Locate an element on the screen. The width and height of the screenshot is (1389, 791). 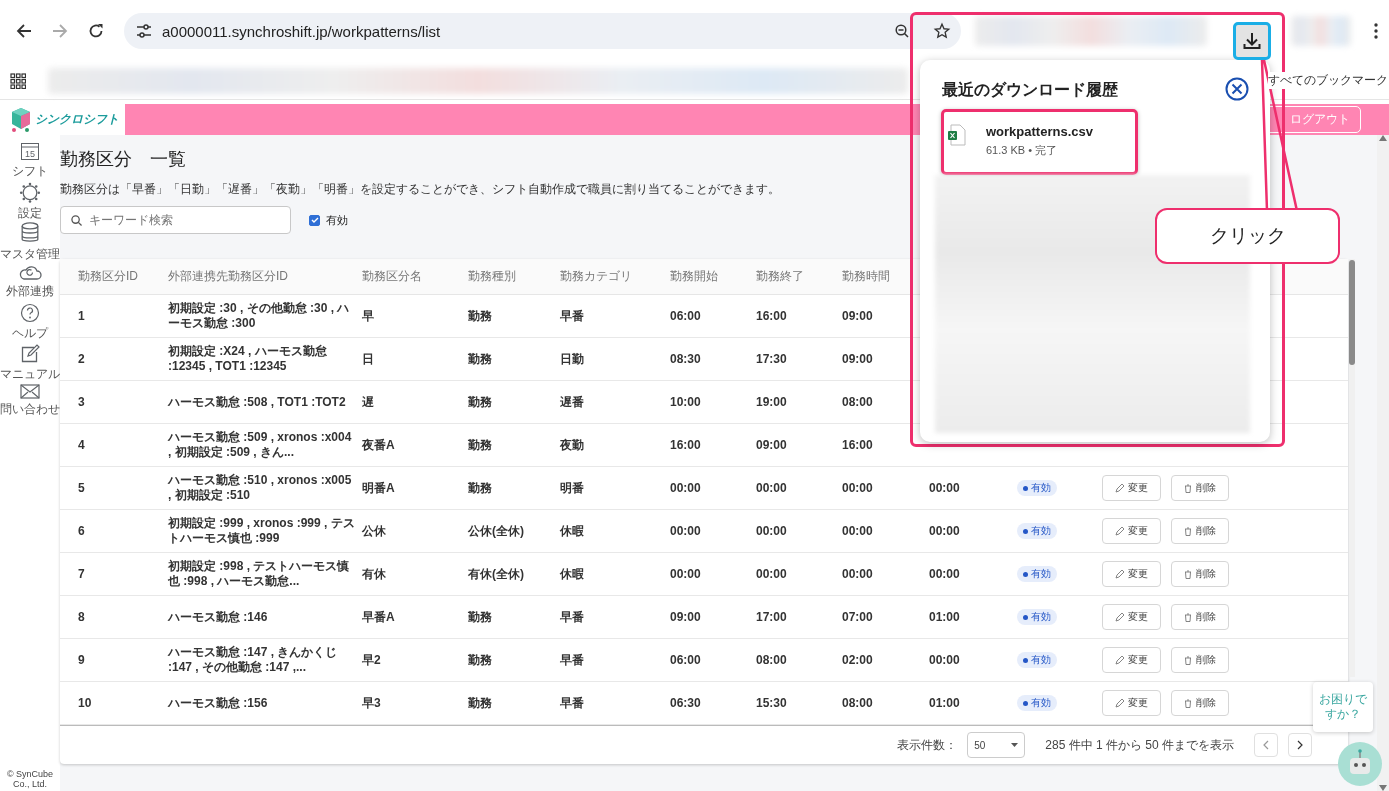
robot-icon is located at coordinates (1360, 764).